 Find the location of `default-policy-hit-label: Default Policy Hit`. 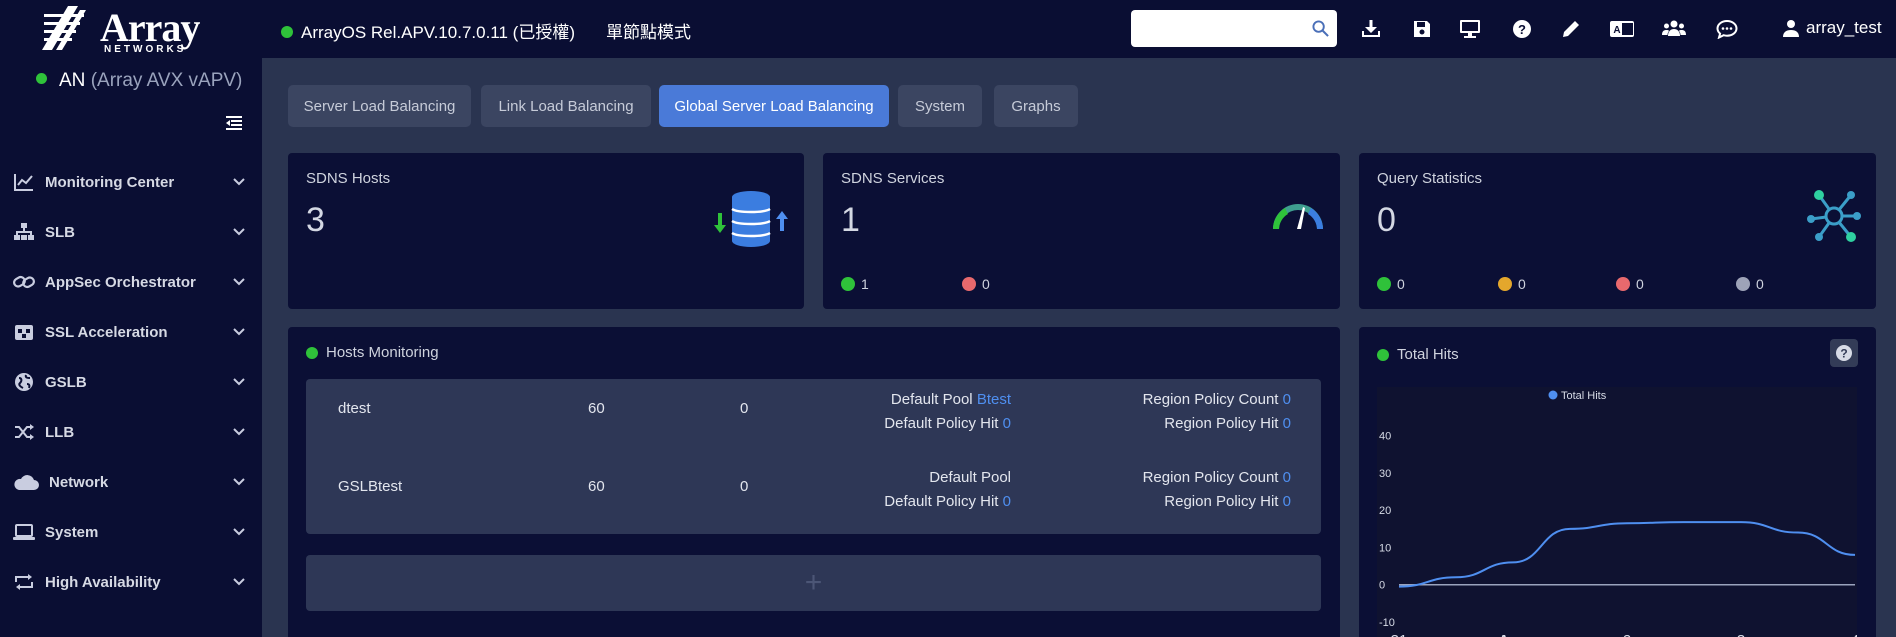

default-policy-hit-label: Default Policy Hit is located at coordinates (941, 423).